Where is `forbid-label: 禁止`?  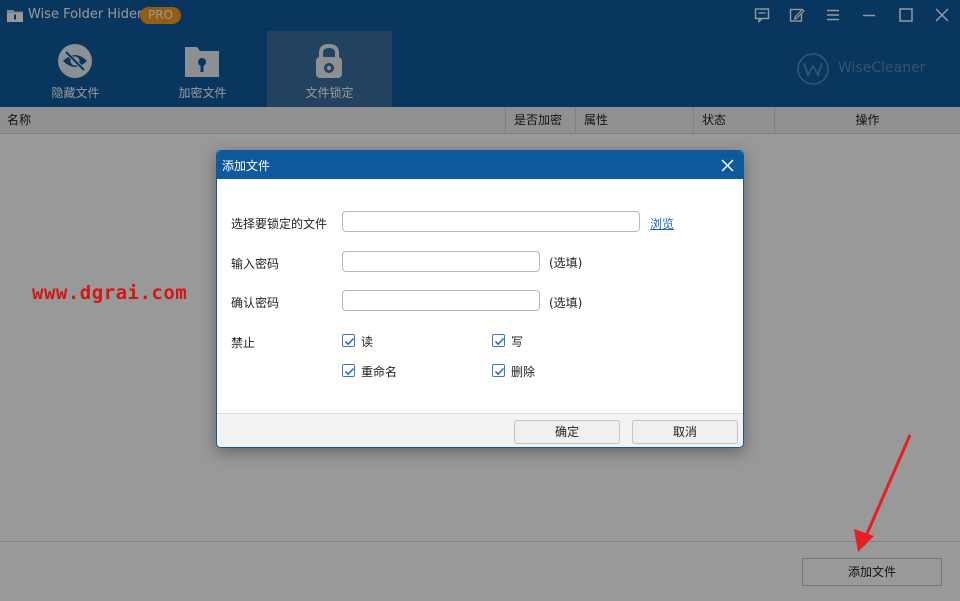 forbid-label: 禁止 is located at coordinates (243, 343).